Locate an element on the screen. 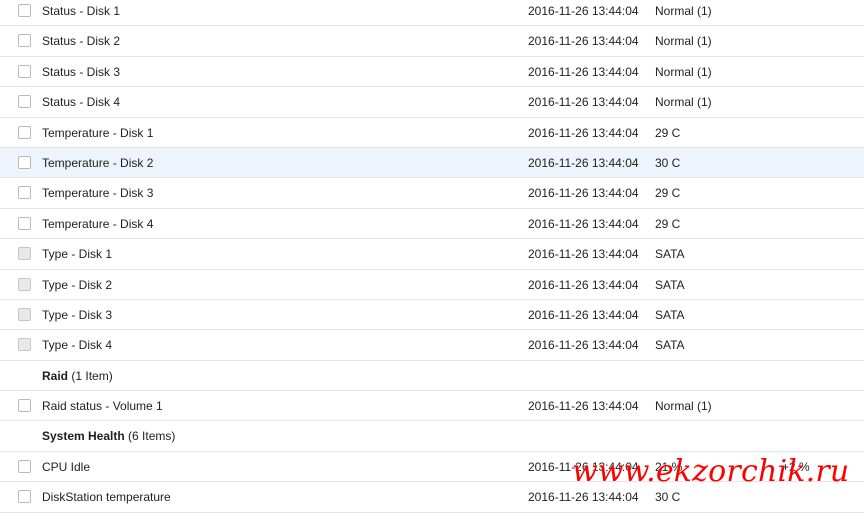  group-title: Raid (1 Item) is located at coordinates (77, 376).